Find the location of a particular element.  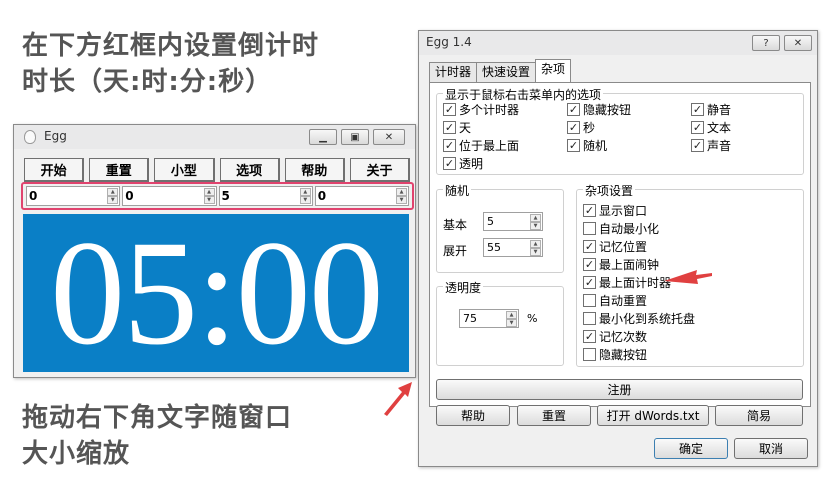

random-base-label: 基本 is located at coordinates (455, 225).